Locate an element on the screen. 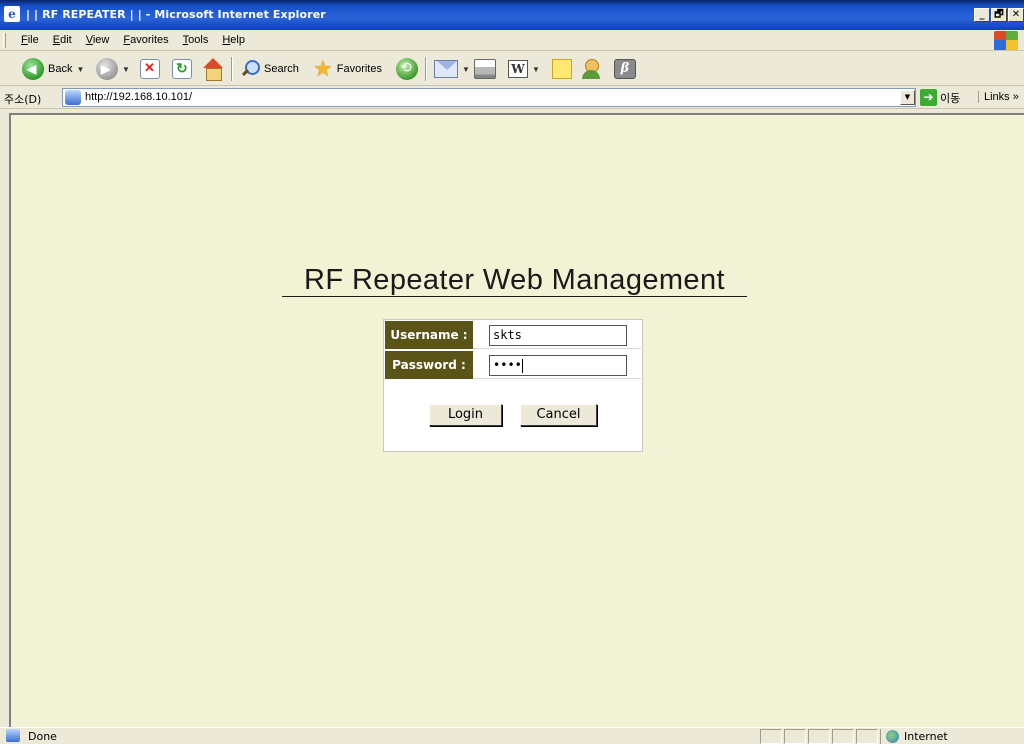  back-arrow-icon: ◀ is located at coordinates (33, 69).